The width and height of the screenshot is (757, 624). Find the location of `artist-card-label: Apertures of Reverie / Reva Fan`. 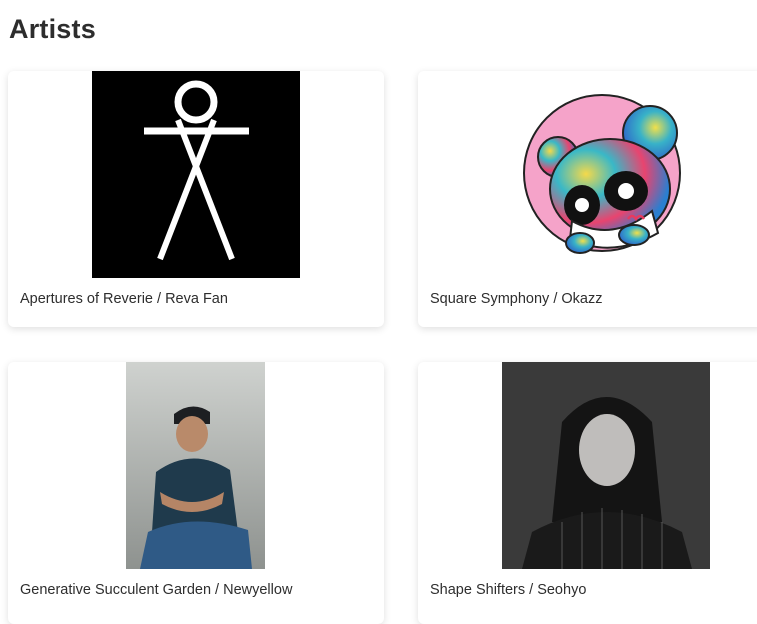

artist-card-label: Apertures of Reverie / Reva Fan is located at coordinates (124, 299).